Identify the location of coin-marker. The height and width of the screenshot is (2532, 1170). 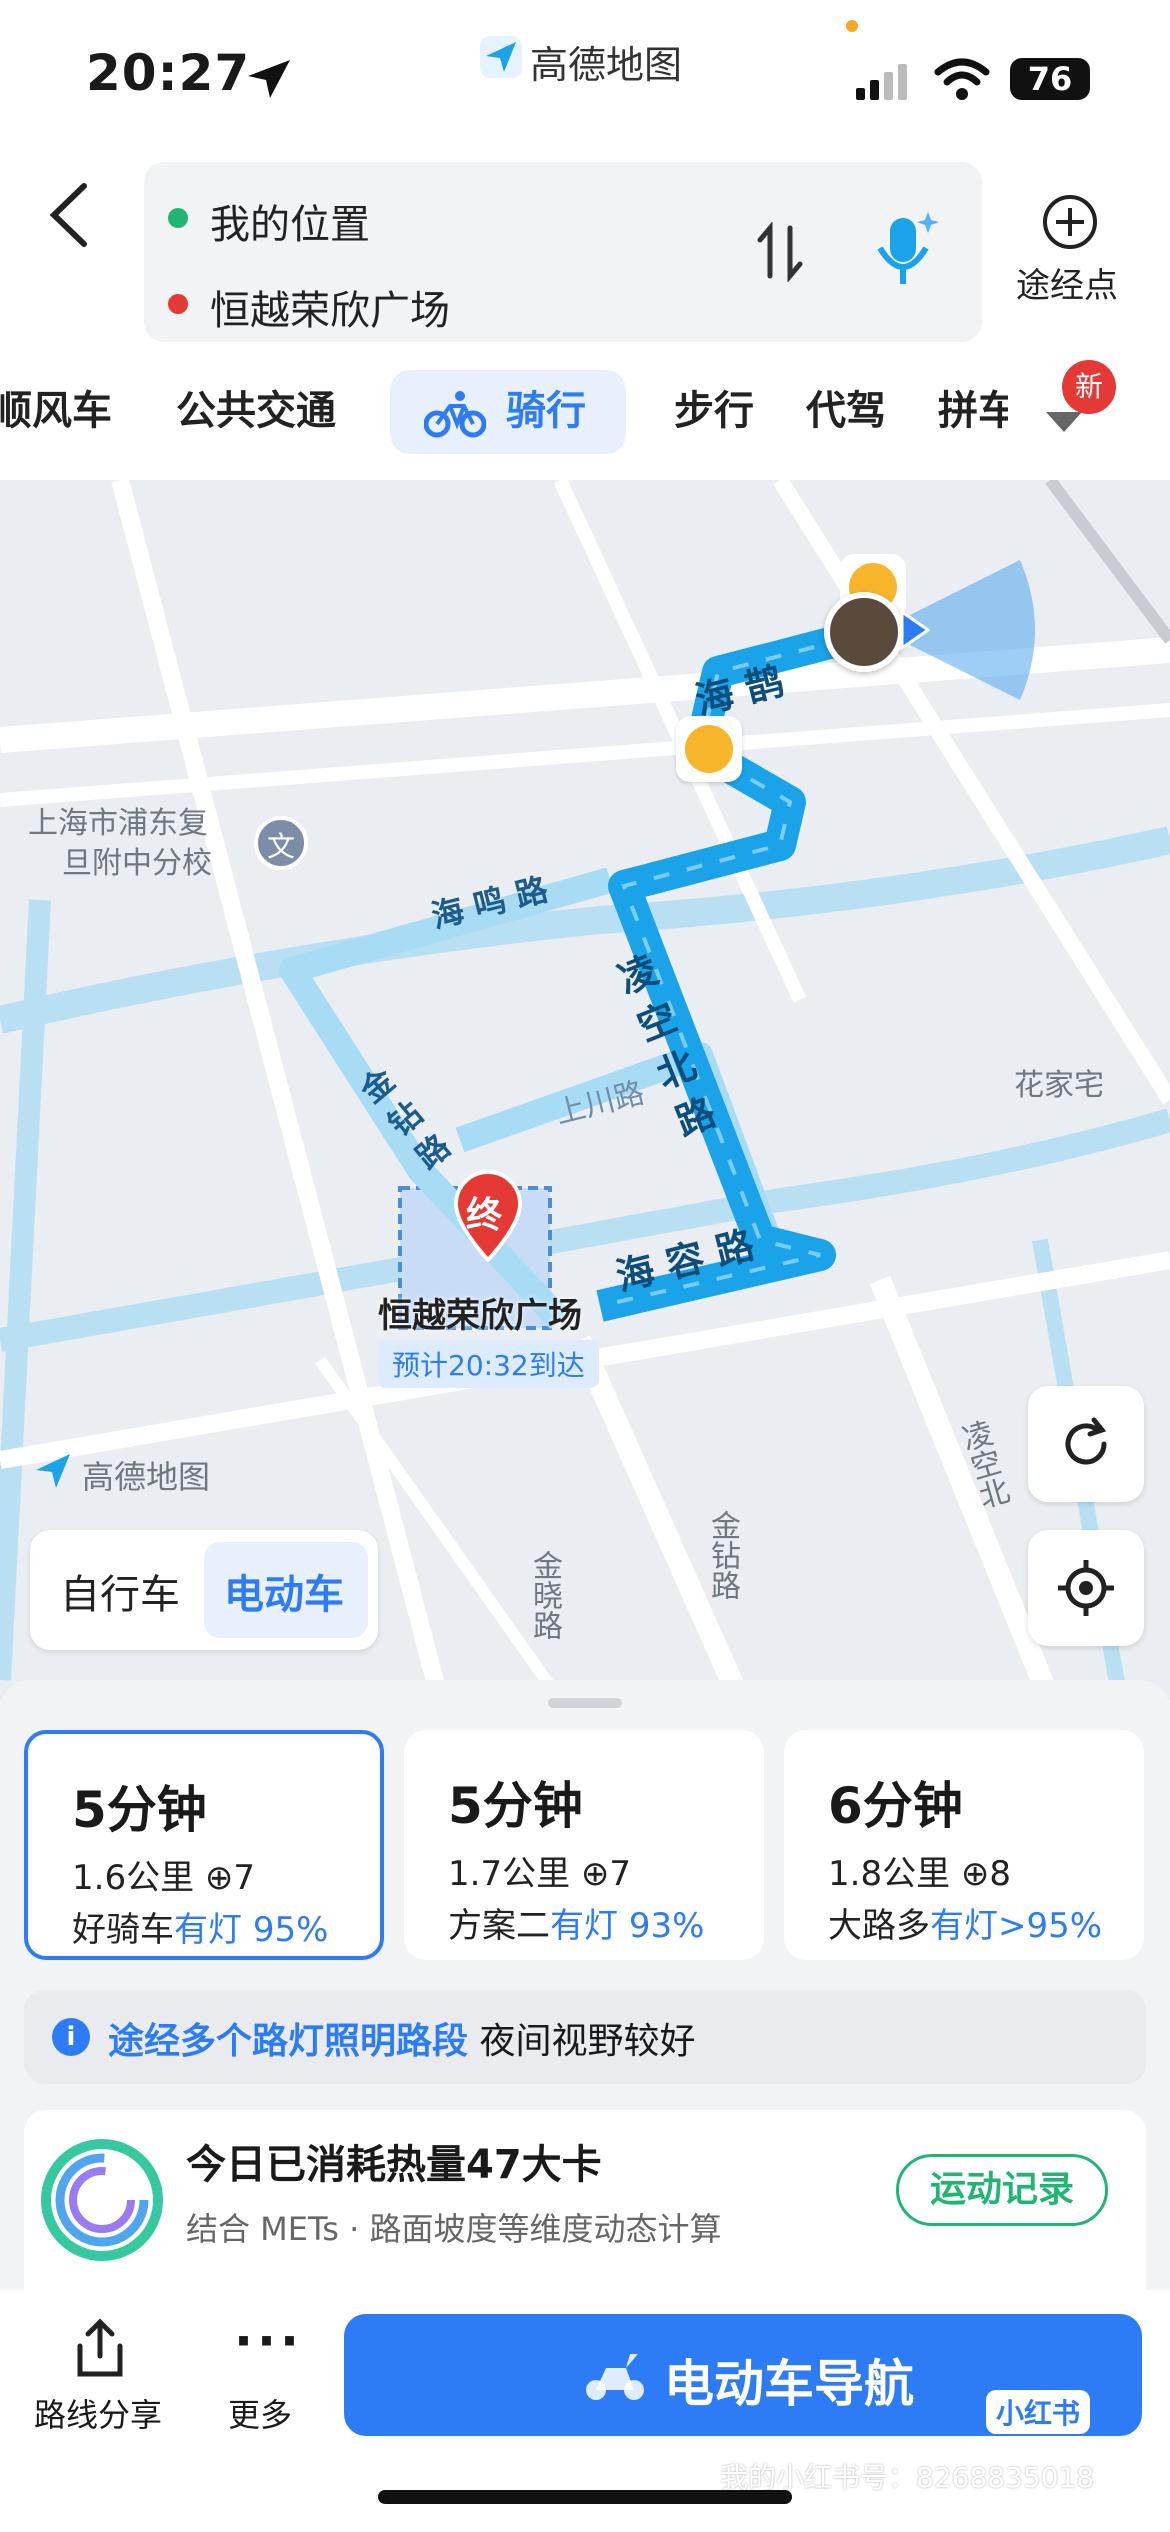
(709, 749).